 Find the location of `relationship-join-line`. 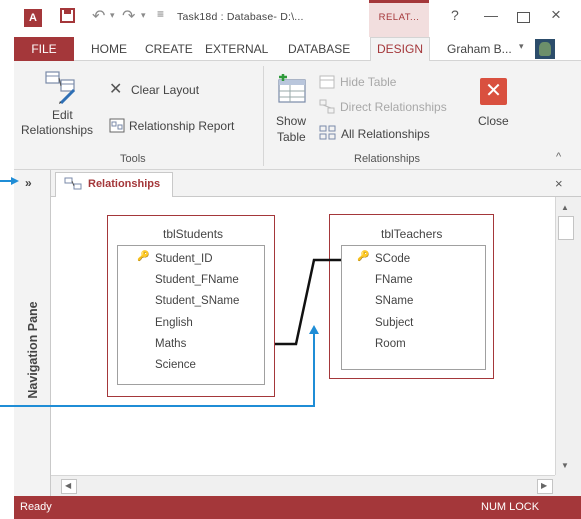

relationship-join-line is located at coordinates (308, 302).